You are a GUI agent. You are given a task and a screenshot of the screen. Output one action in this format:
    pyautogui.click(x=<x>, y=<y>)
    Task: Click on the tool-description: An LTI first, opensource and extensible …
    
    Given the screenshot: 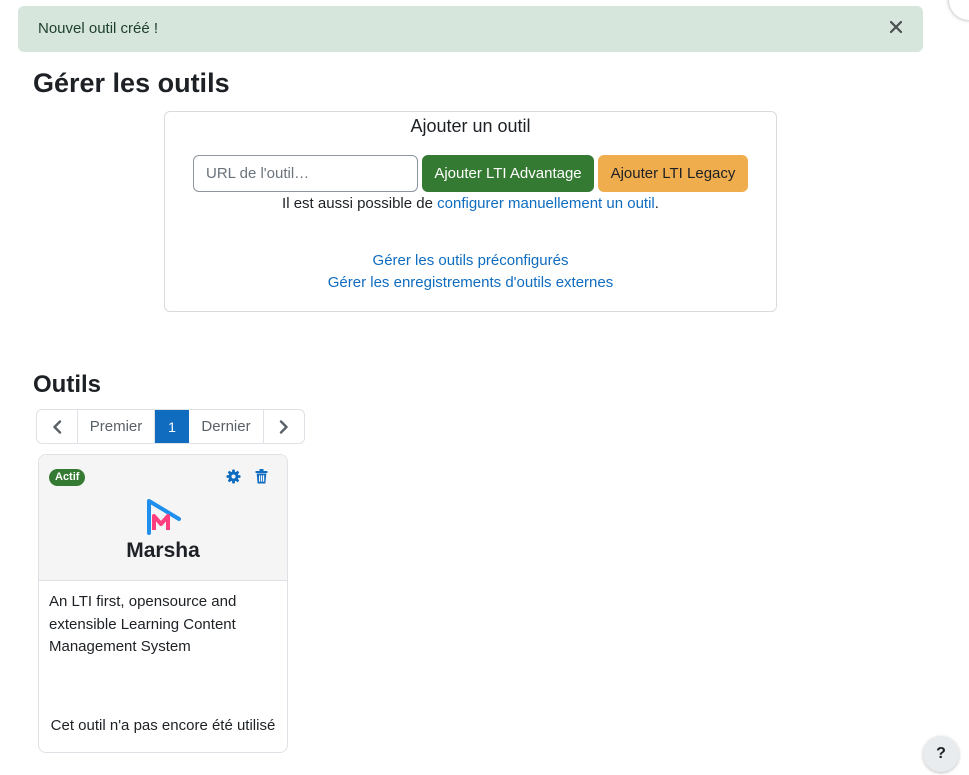 What is the action you would take?
    pyautogui.click(x=143, y=624)
    